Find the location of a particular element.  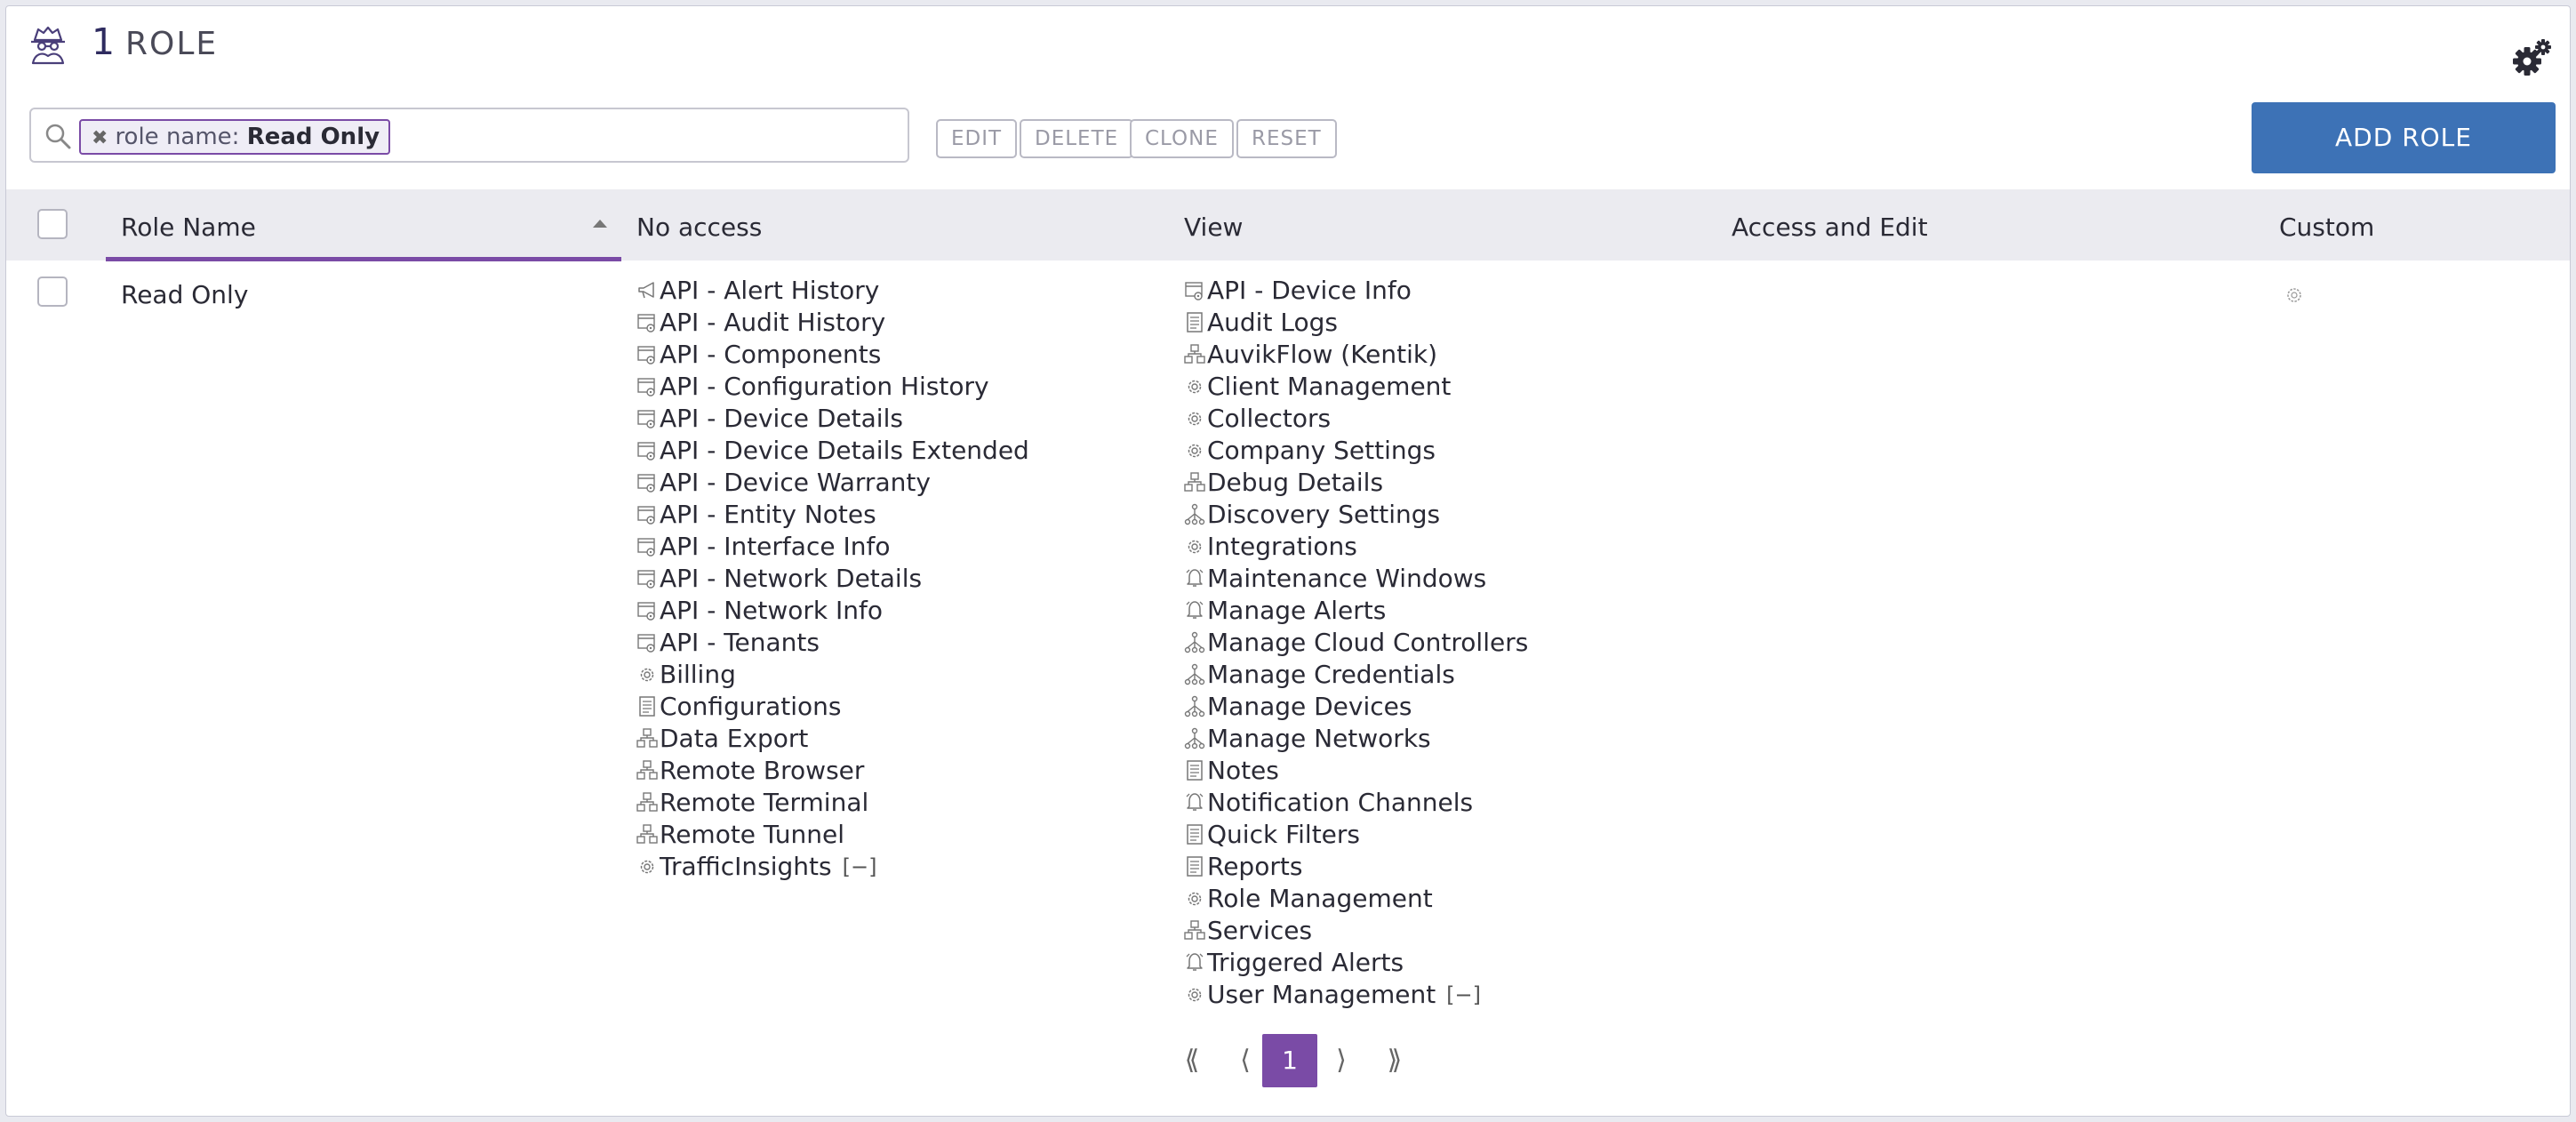

permission-item: Data Export is located at coordinates (832, 739).